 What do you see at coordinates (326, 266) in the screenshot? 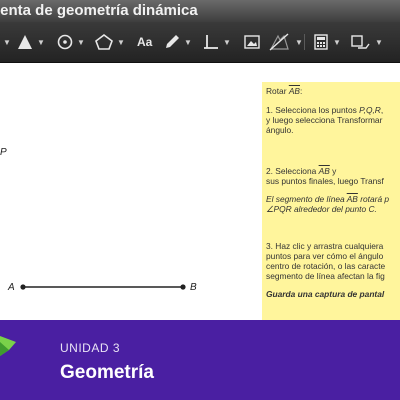
I see `note-step3-line3: centro de rotación, o las caracte` at bounding box center [326, 266].